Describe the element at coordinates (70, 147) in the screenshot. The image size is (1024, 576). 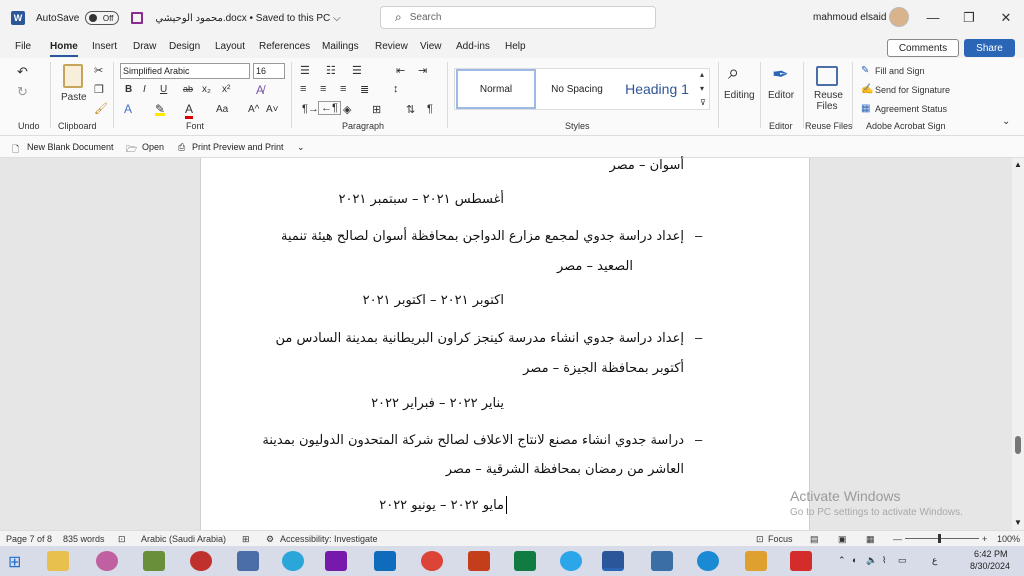
I see `new-blank-document-button: New Blank Document` at that location.